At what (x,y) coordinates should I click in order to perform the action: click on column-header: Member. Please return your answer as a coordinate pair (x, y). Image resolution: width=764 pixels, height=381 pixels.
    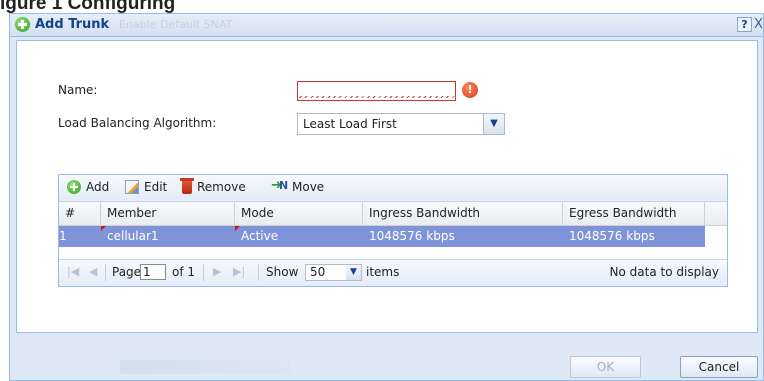
    Looking at the image, I should click on (168, 213).